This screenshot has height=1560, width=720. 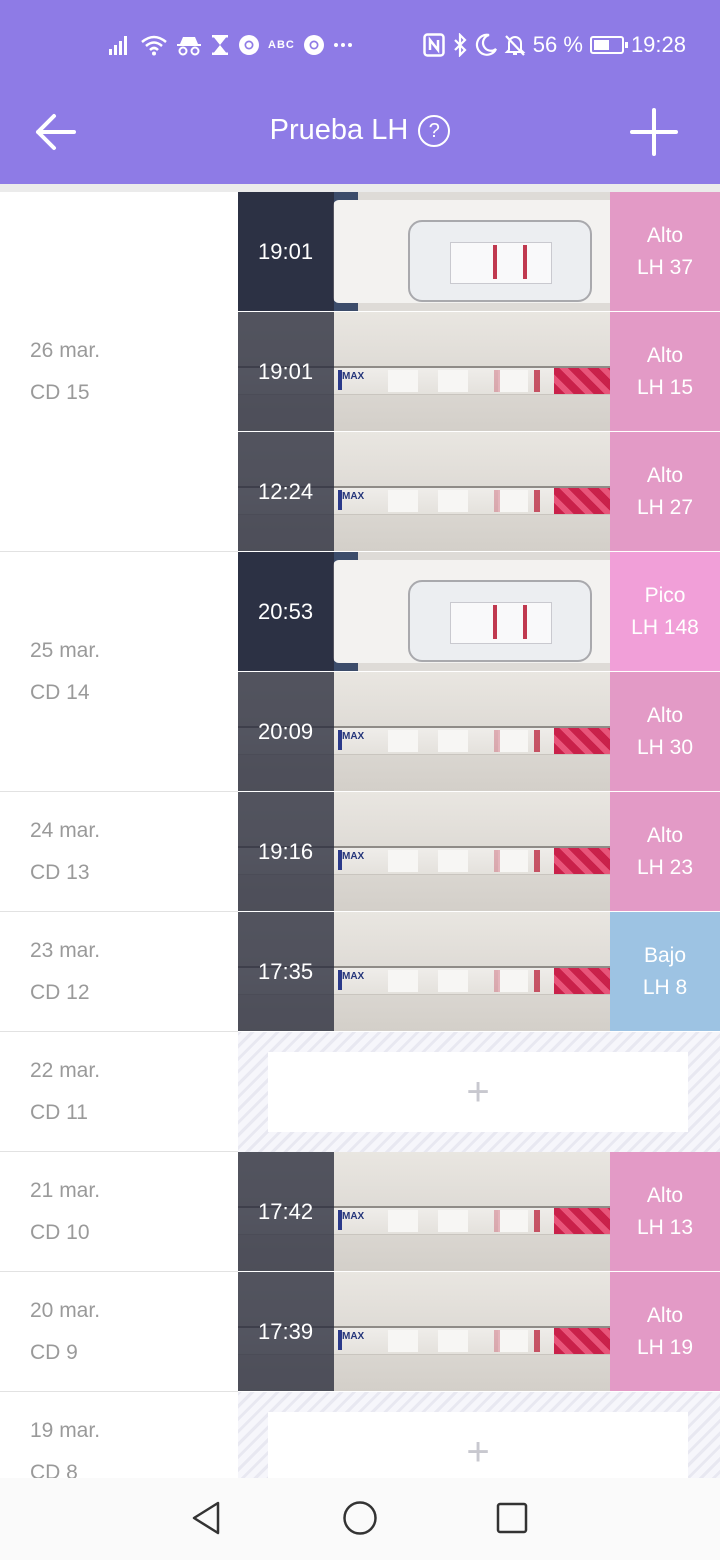 I want to click on status-right-icons: 56 % 19:28, so click(x=554, y=45).